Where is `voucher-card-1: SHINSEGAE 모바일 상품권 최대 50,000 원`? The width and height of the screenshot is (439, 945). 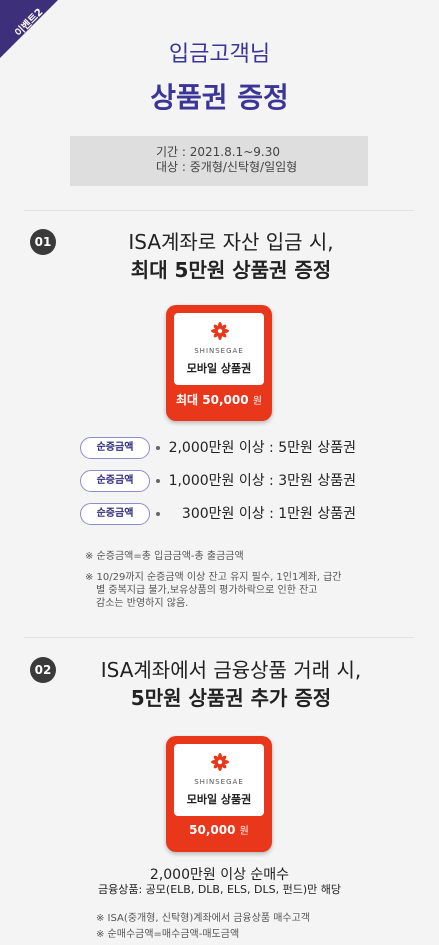 voucher-card-1: SHINSEGAE 모바일 상품권 최대 50,000 원 is located at coordinates (219, 363).